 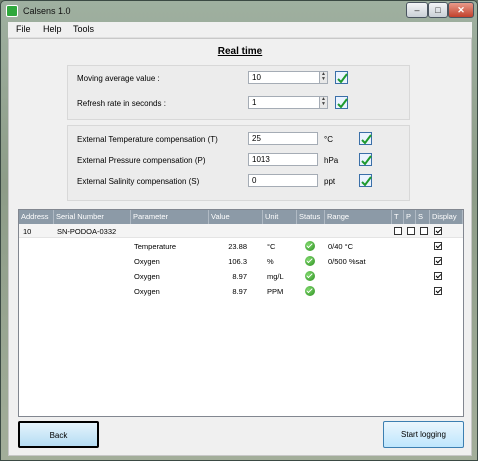 What do you see at coordinates (239, 11) in the screenshot?
I see `title-bar: Calsens 1.0 – □ ✕` at bounding box center [239, 11].